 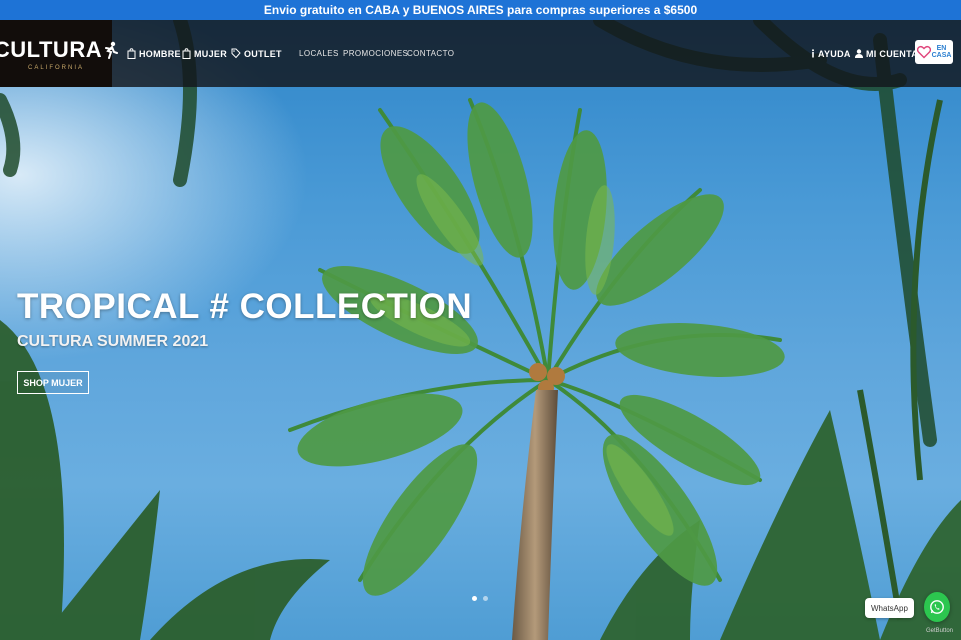 What do you see at coordinates (245, 306) in the screenshot?
I see `hero-title: TROPICAL # COLLECTION` at bounding box center [245, 306].